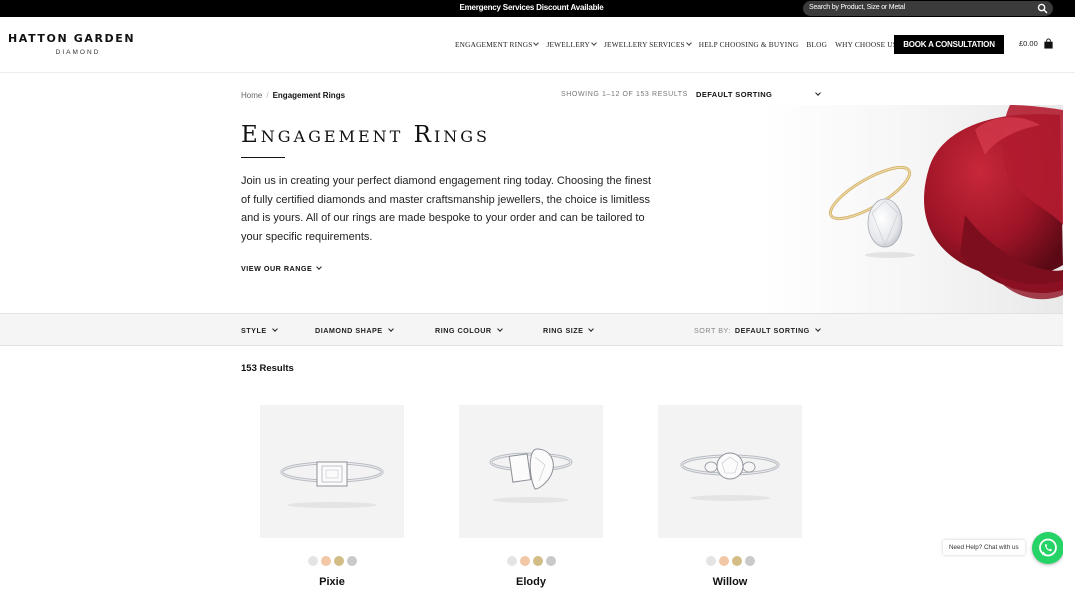  I want to click on page-edge, so click(1069, 340).